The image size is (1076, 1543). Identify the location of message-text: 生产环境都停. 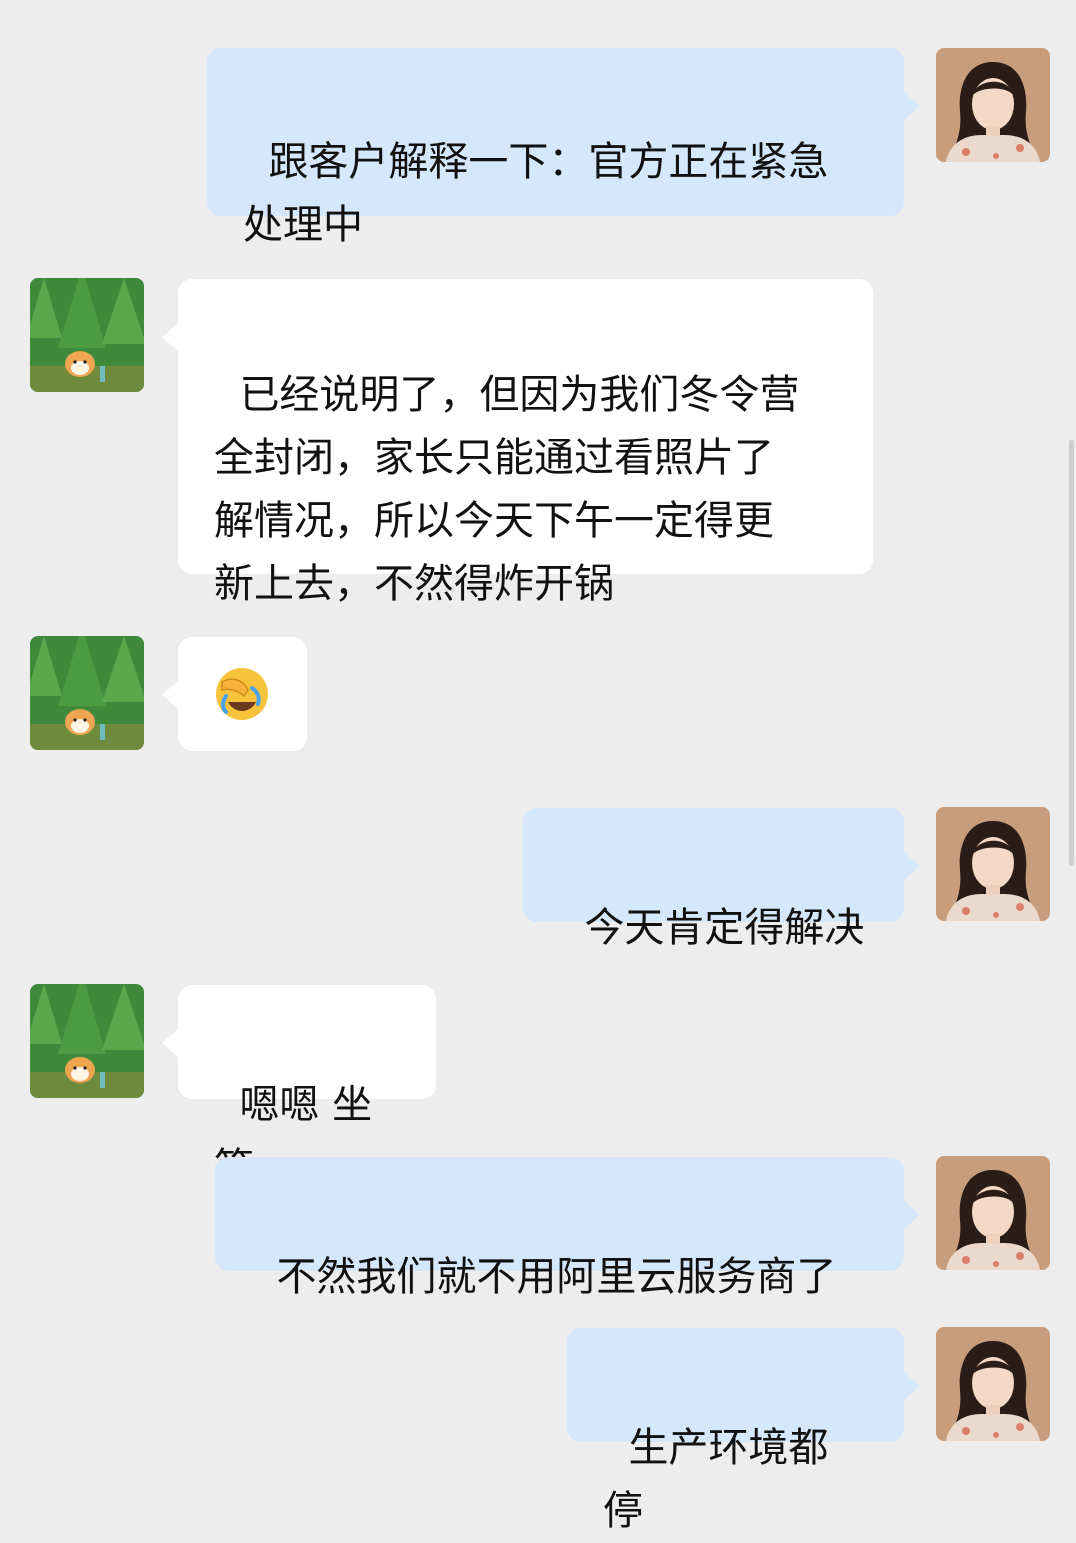
(716, 1479).